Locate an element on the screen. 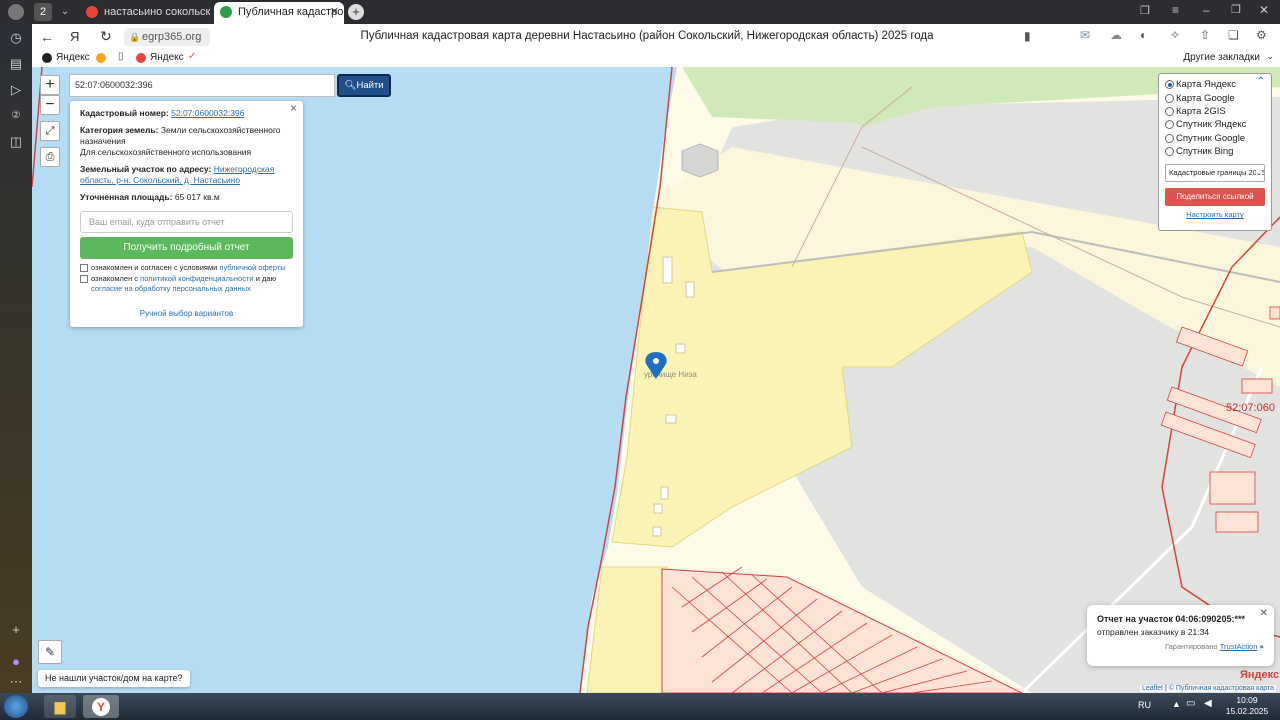  collections-icon: ◫ is located at coordinates (16, 142).